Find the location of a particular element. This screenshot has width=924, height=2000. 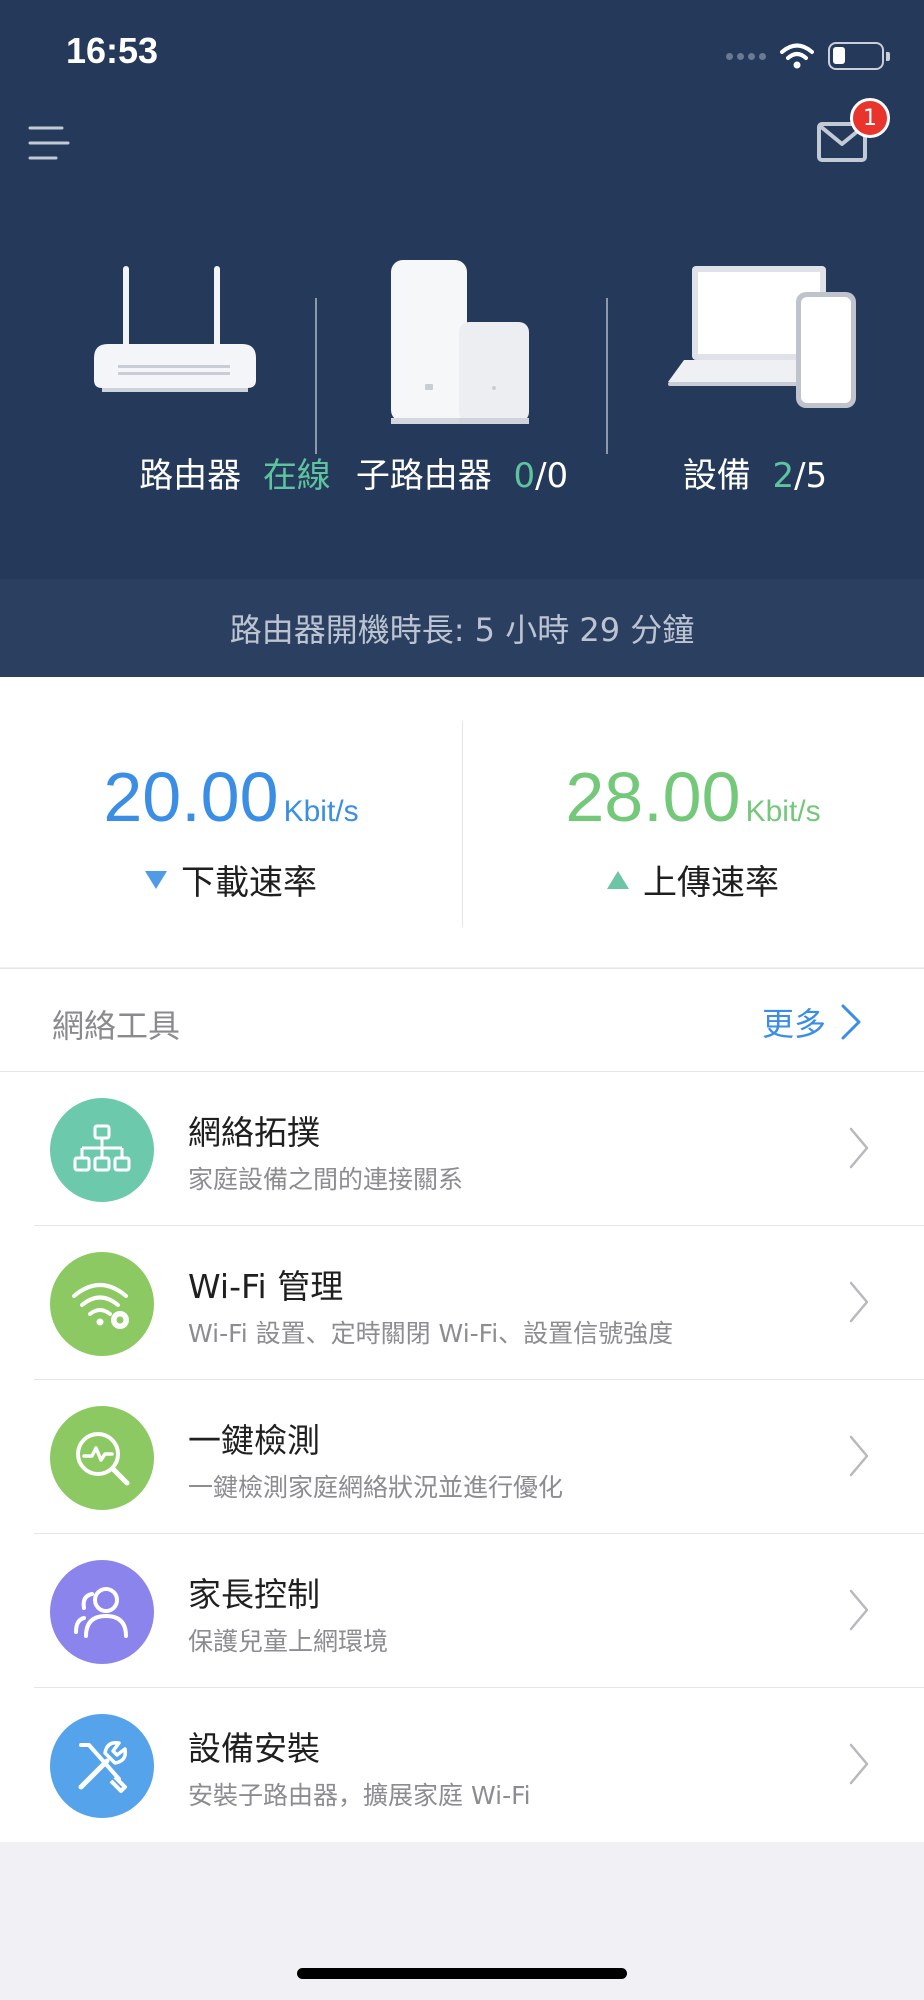

uptime-bar: 路由器開機時長: 5 小時 29 分鐘 is located at coordinates (462, 628).